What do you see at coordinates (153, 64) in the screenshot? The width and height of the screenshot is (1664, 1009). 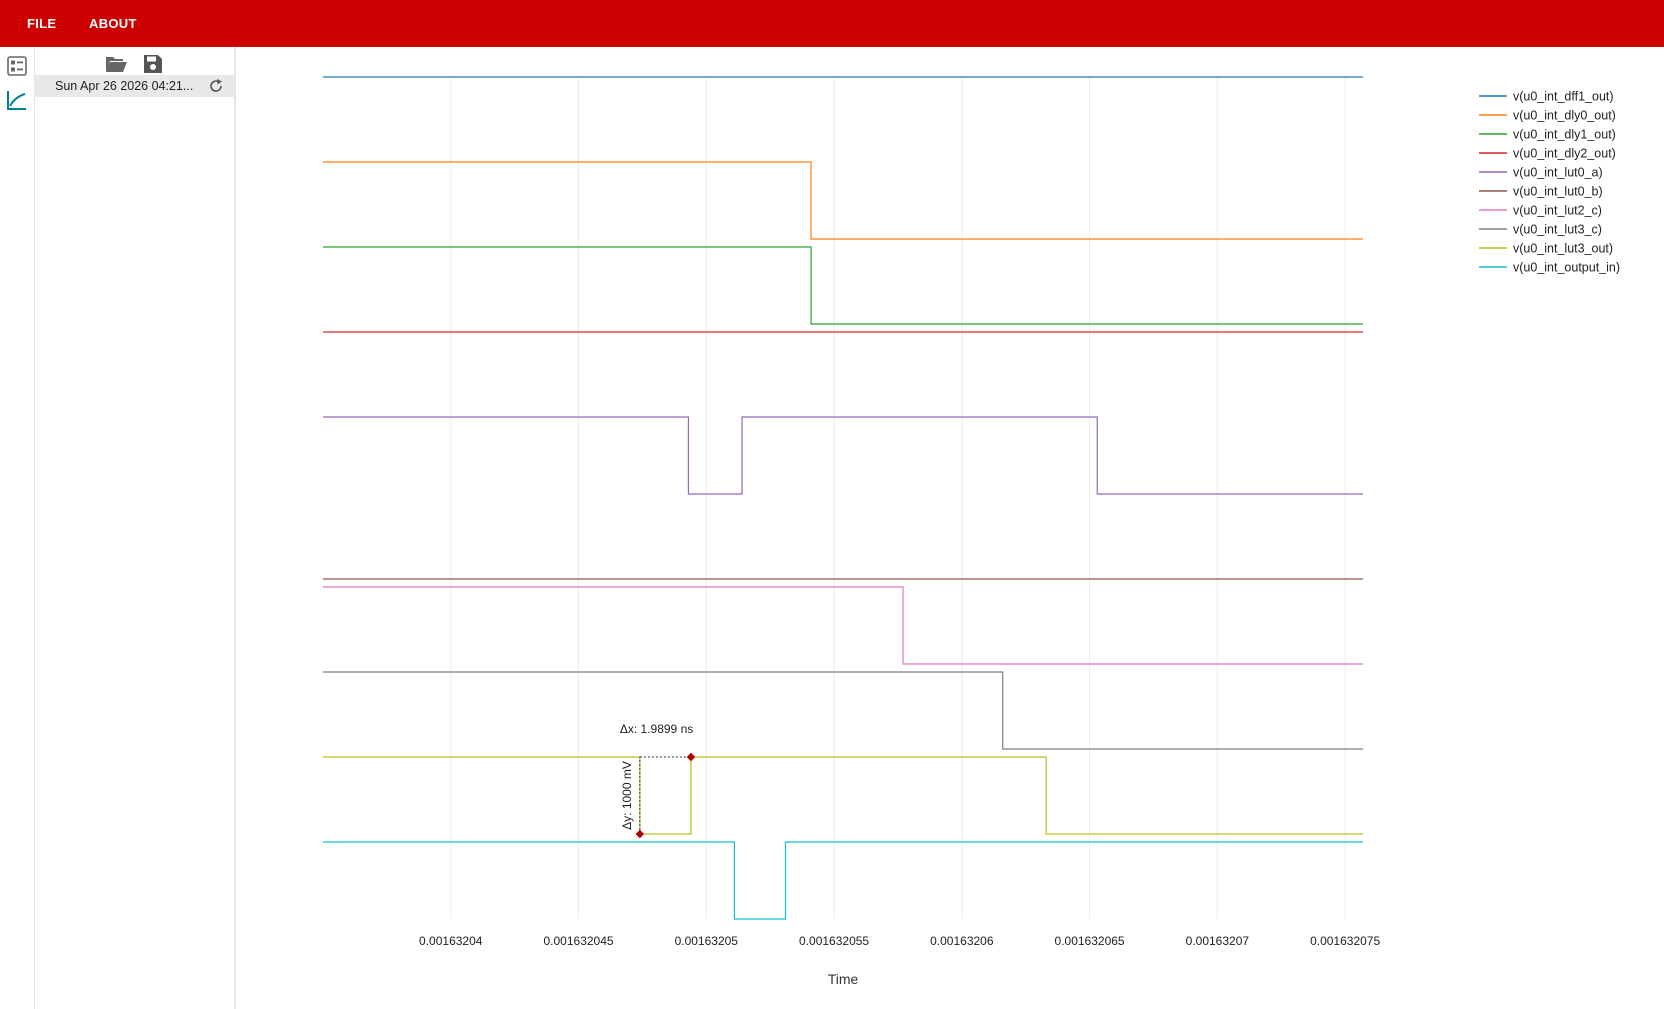 I see `save-icon` at bounding box center [153, 64].